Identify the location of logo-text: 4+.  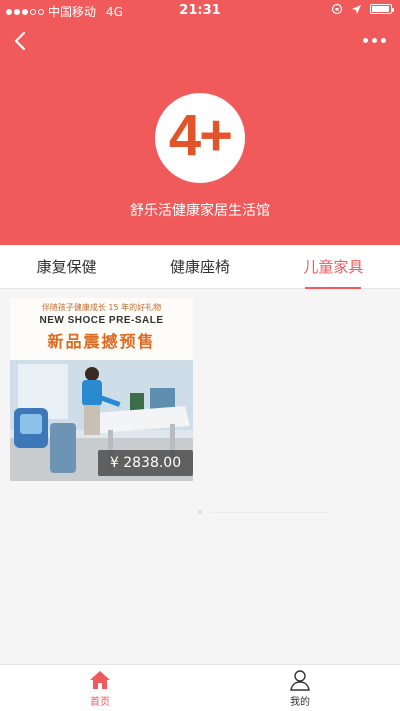
(200, 135).